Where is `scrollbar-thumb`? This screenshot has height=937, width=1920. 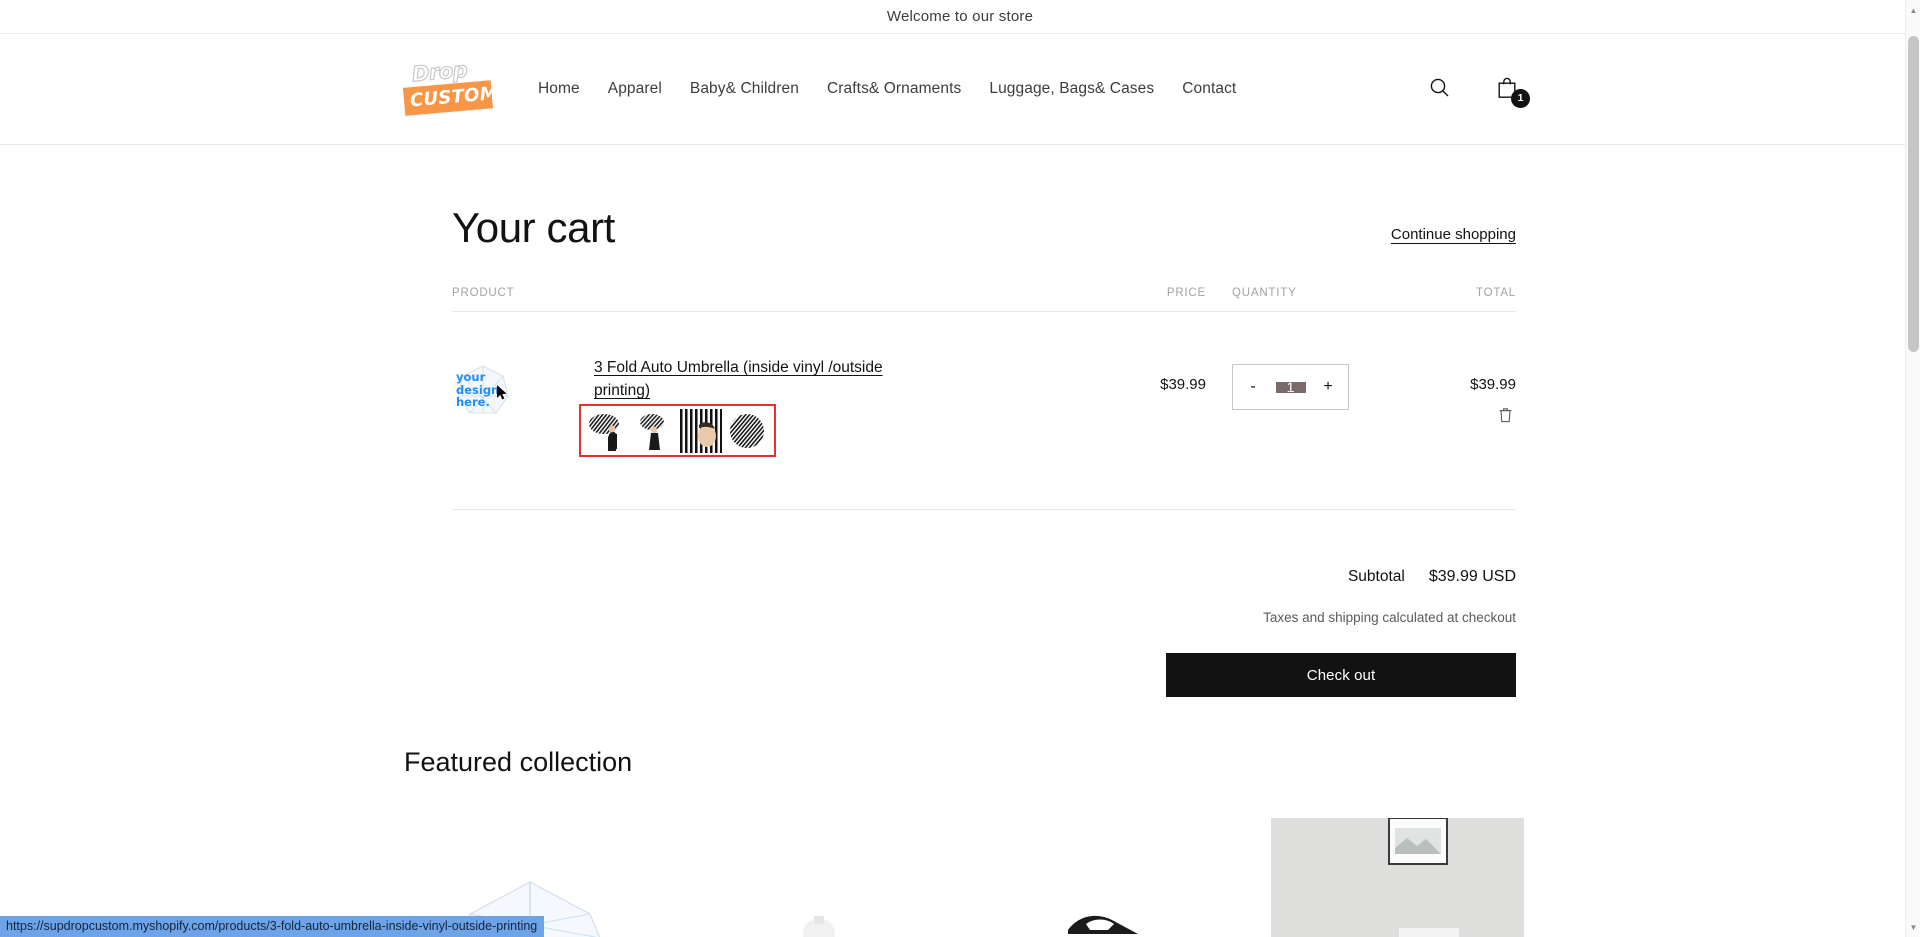 scrollbar-thumb is located at coordinates (1913, 194).